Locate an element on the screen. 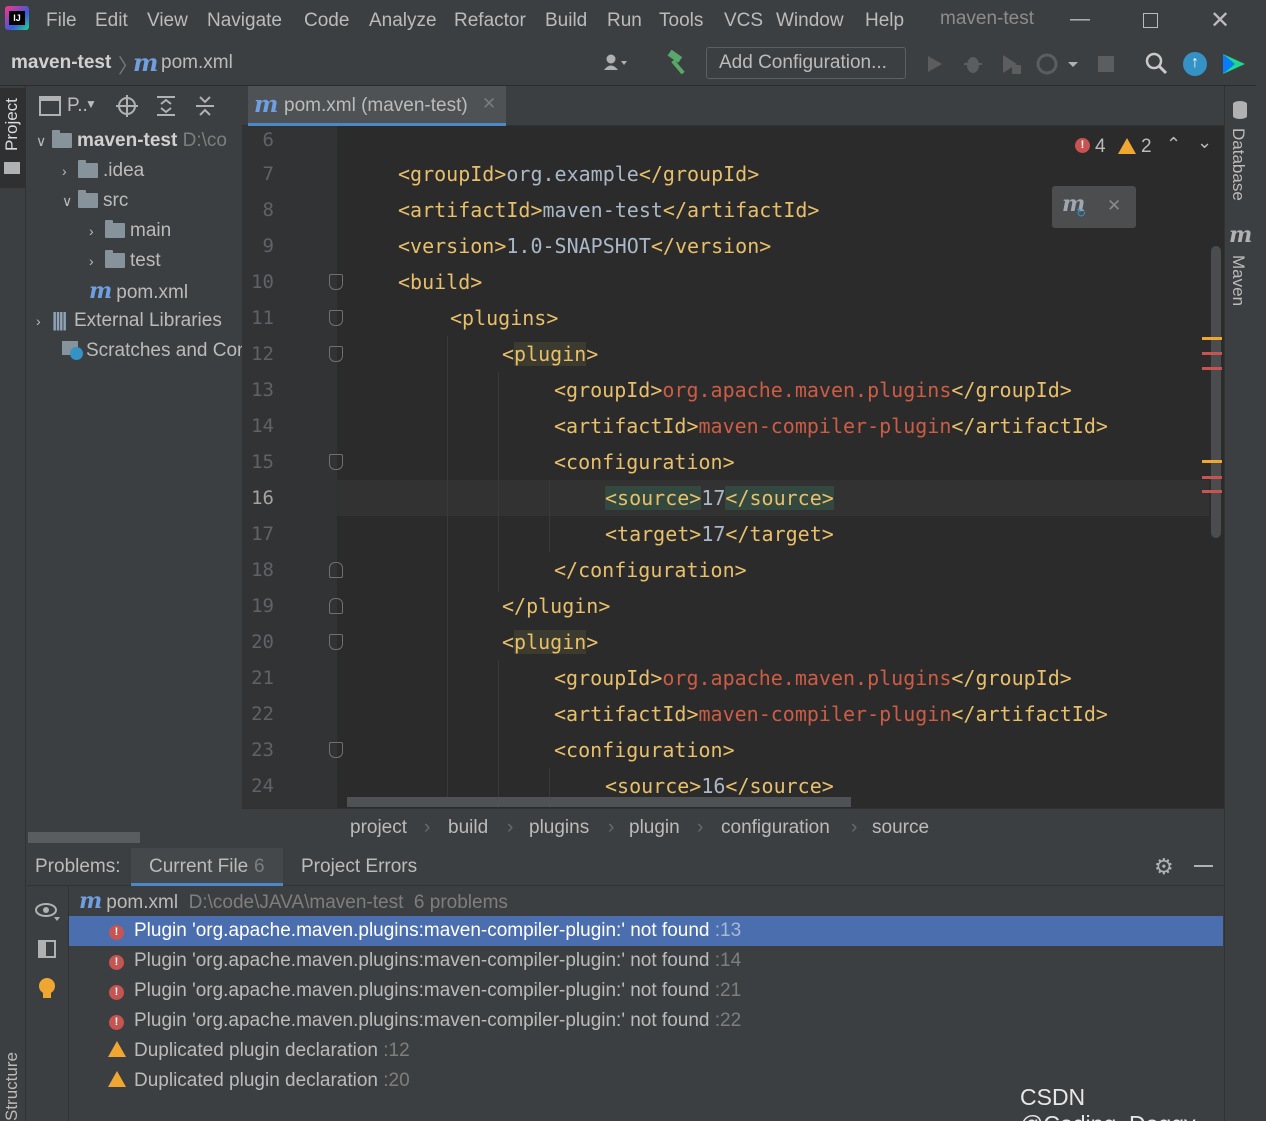 This screenshot has height=1121, width=1266. settings-gear-icon: ⚙ is located at coordinates (1164, 867).